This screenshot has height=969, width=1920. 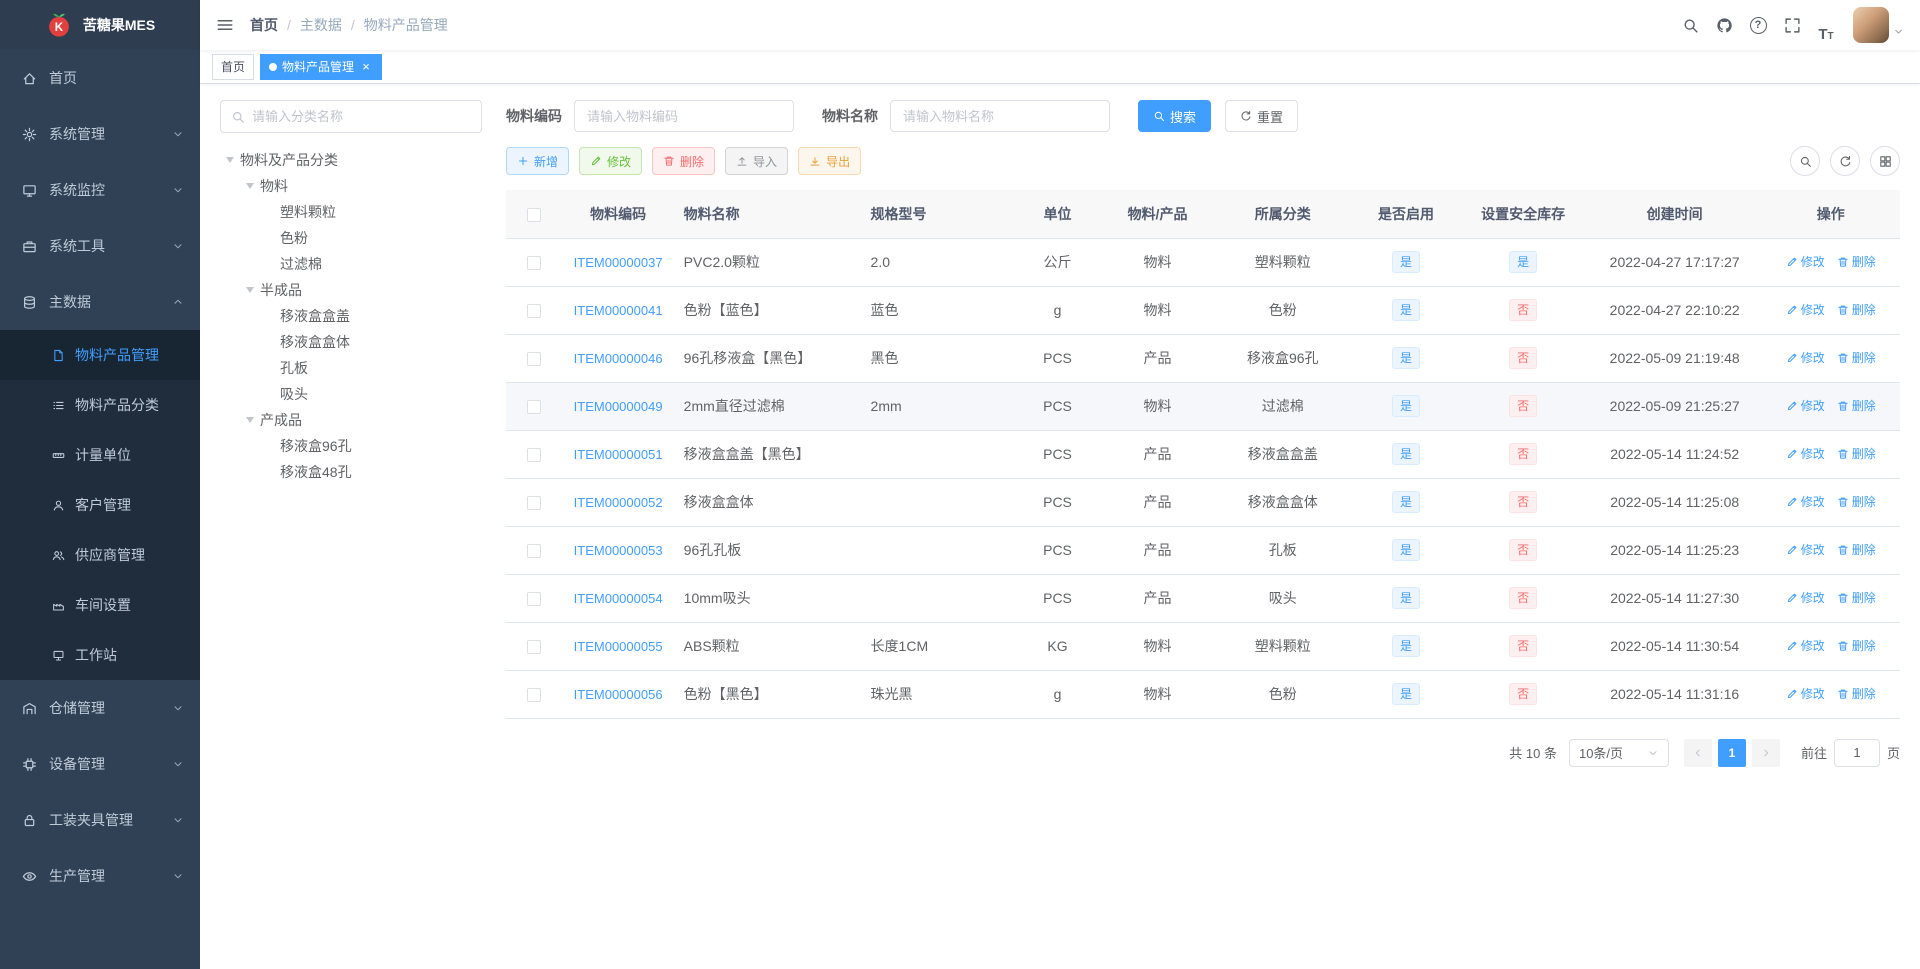 I want to click on tree-node: 色粉, so click(x=351, y=238).